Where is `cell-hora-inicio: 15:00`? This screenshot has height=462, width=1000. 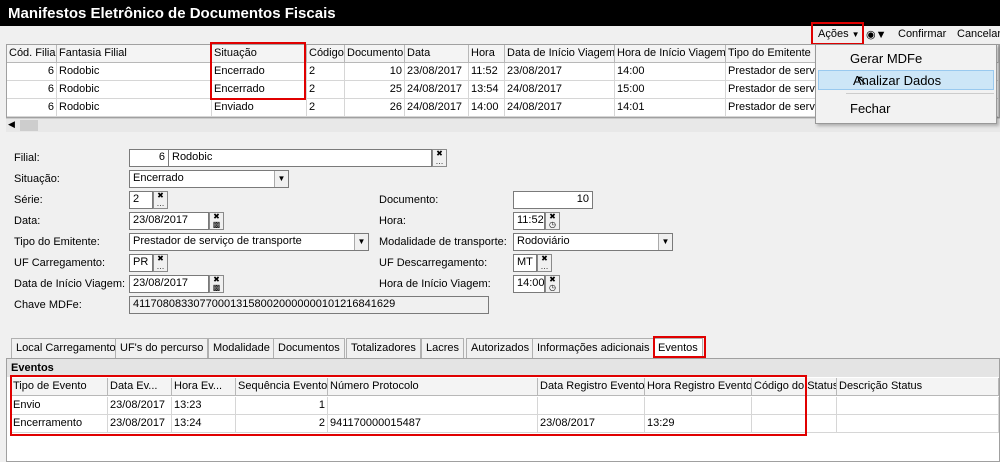
cell-hora-inicio: 15:00 is located at coordinates (670, 90).